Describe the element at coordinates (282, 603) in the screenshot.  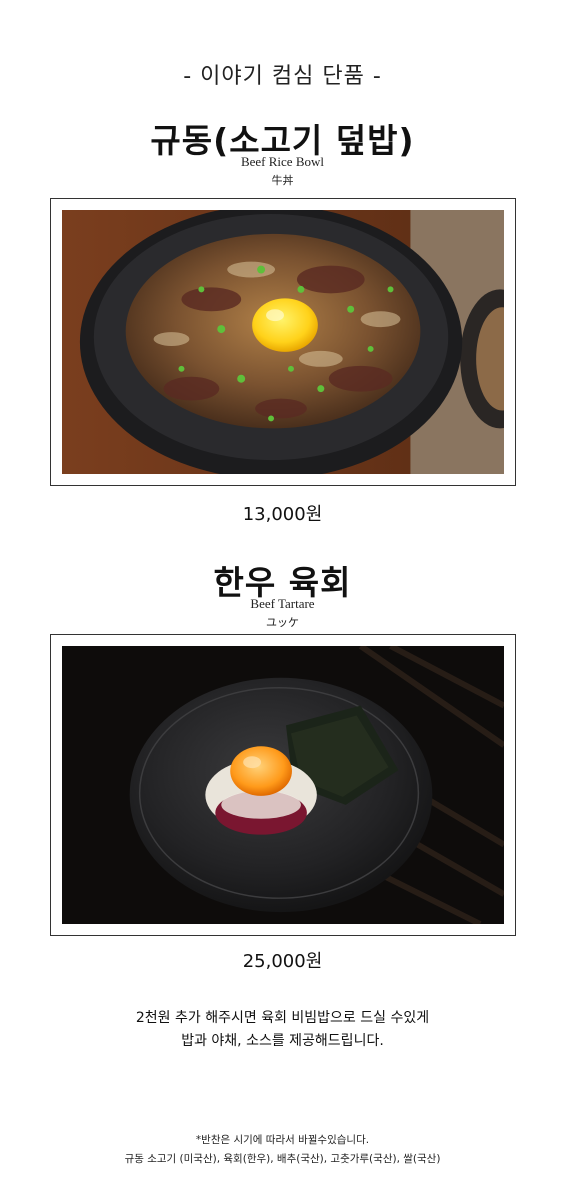
I see `dish-2-english-name: Beef Tartare` at that location.